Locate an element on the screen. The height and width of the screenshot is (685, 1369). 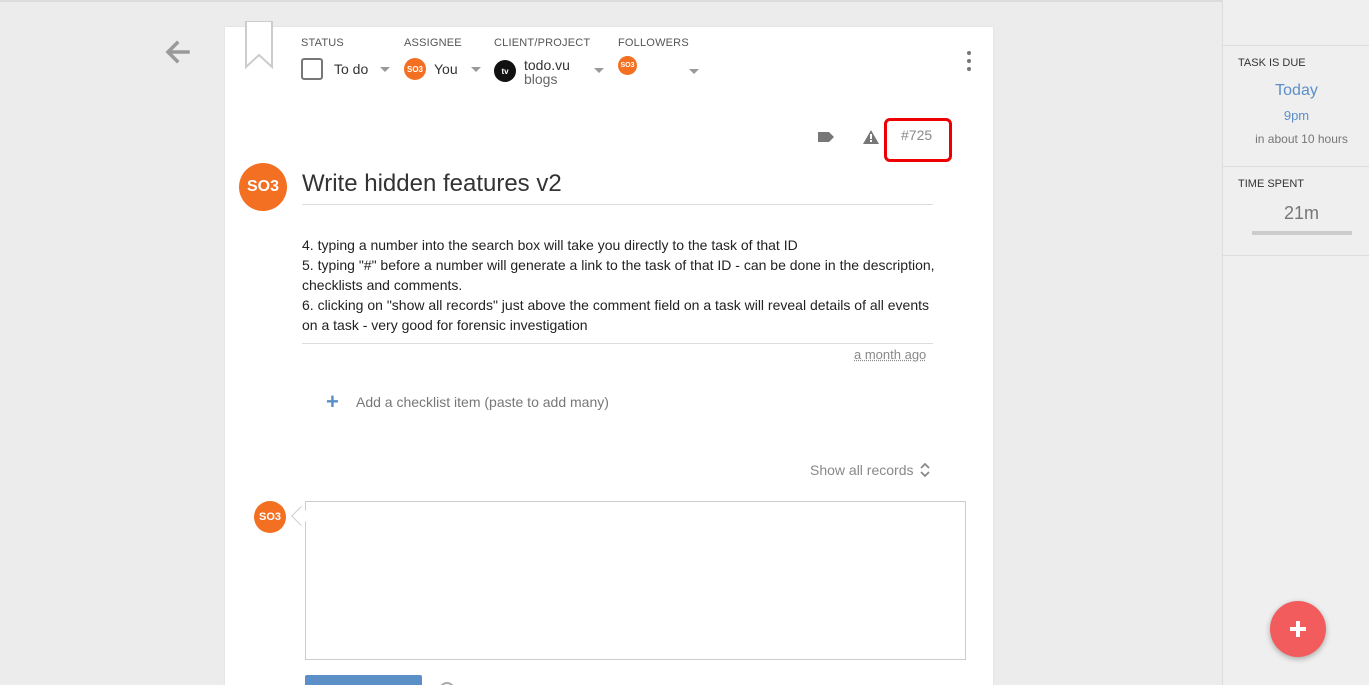
client-project-label: CLIENT/PROJECT is located at coordinates (549, 43).